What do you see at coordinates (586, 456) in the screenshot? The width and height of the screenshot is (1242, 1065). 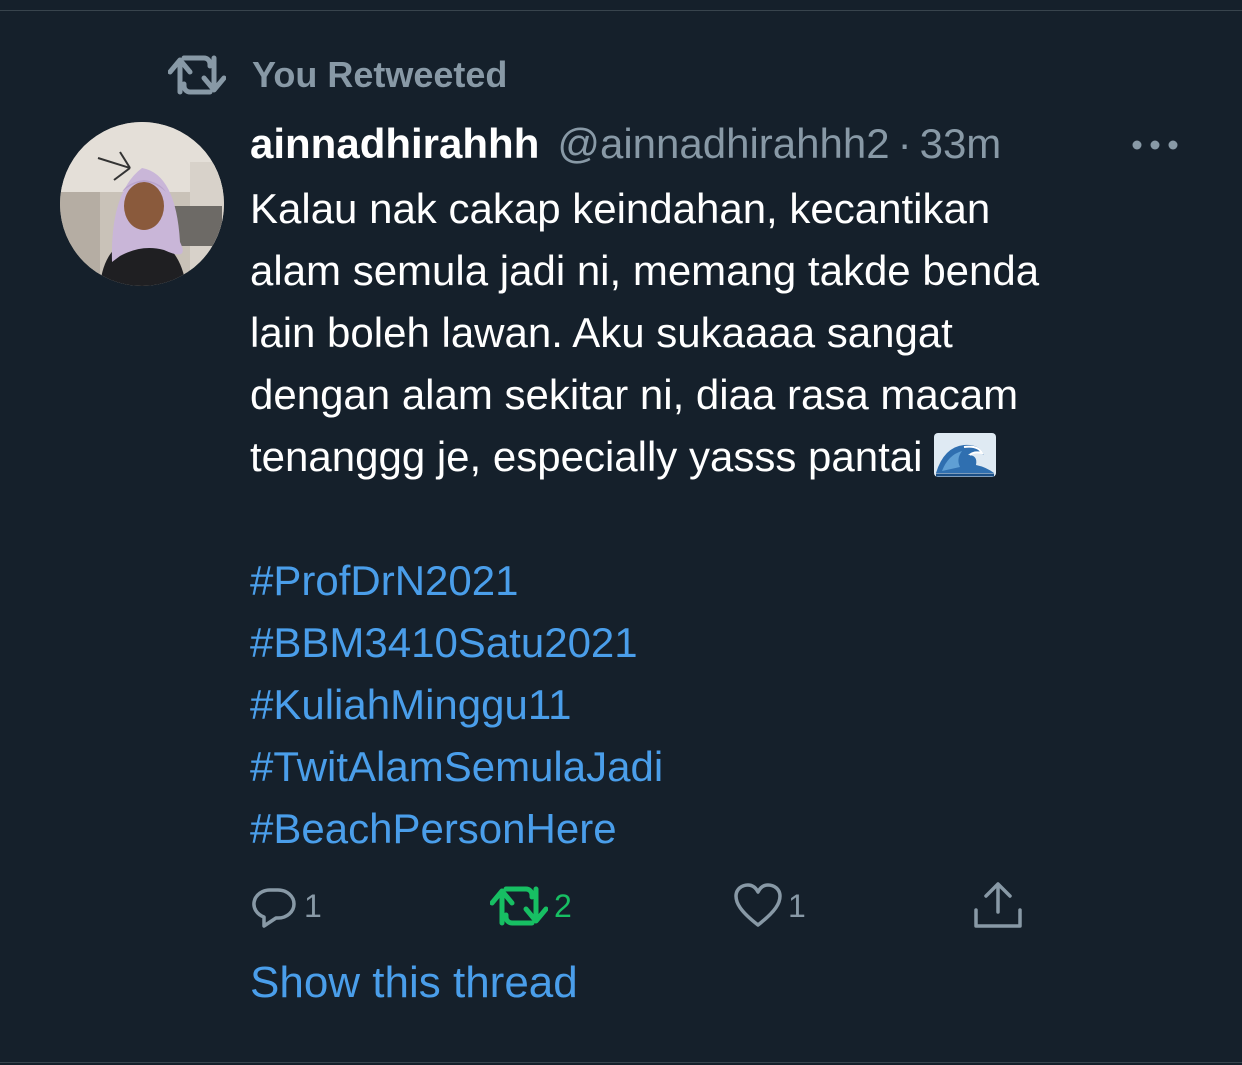 I see `tweet-text-line: tenanggg je, especially yasss pantai` at bounding box center [586, 456].